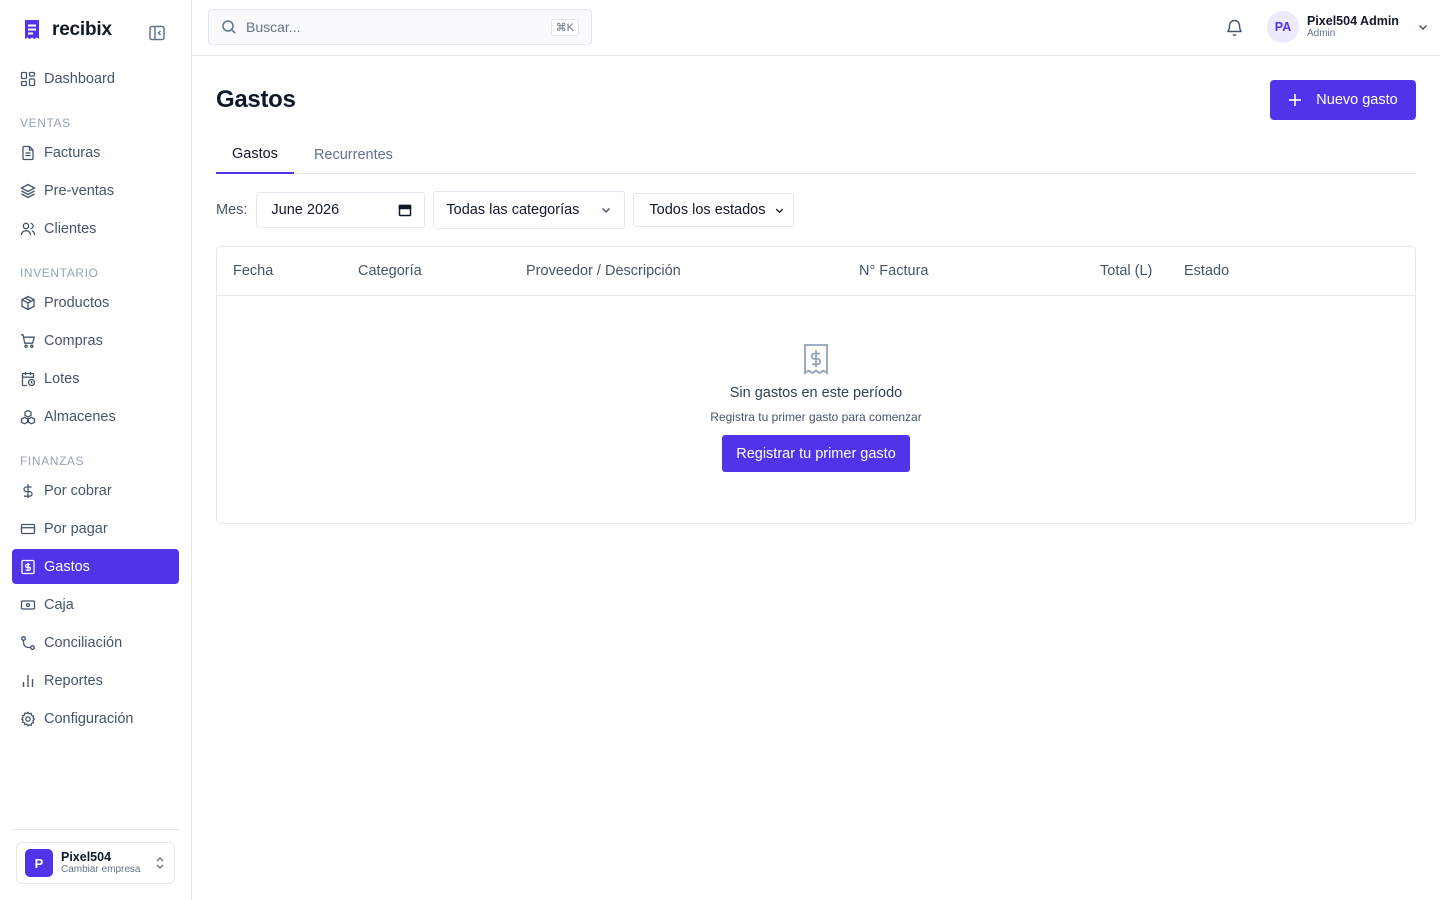 The height and width of the screenshot is (900, 1440). Describe the element at coordinates (77, 302) in the screenshot. I see `sidebar-item-label: Productos` at that location.